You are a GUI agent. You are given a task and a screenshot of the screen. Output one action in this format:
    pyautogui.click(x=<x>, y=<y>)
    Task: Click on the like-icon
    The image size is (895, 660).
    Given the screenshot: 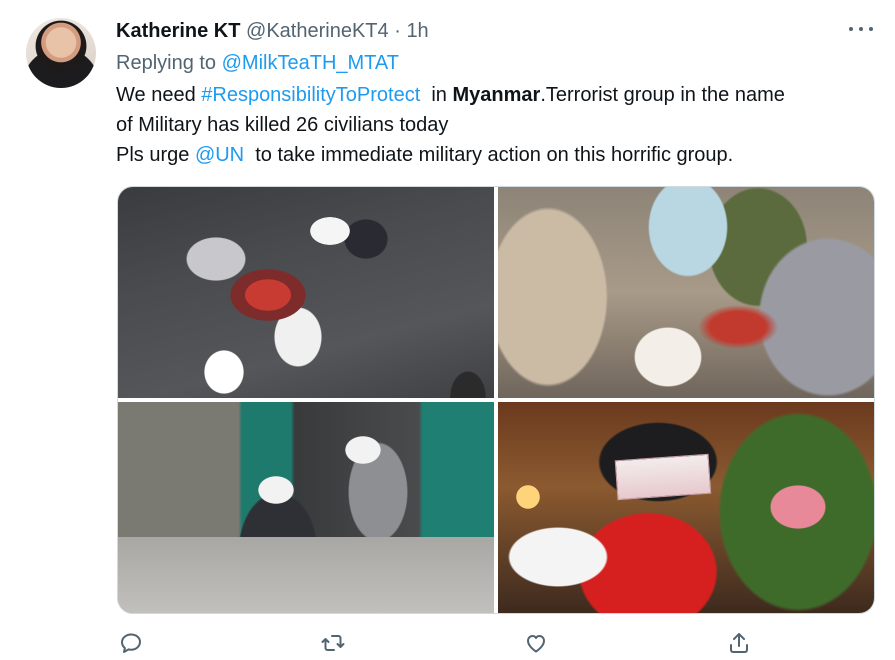 What is the action you would take?
    pyautogui.click(x=537, y=644)
    